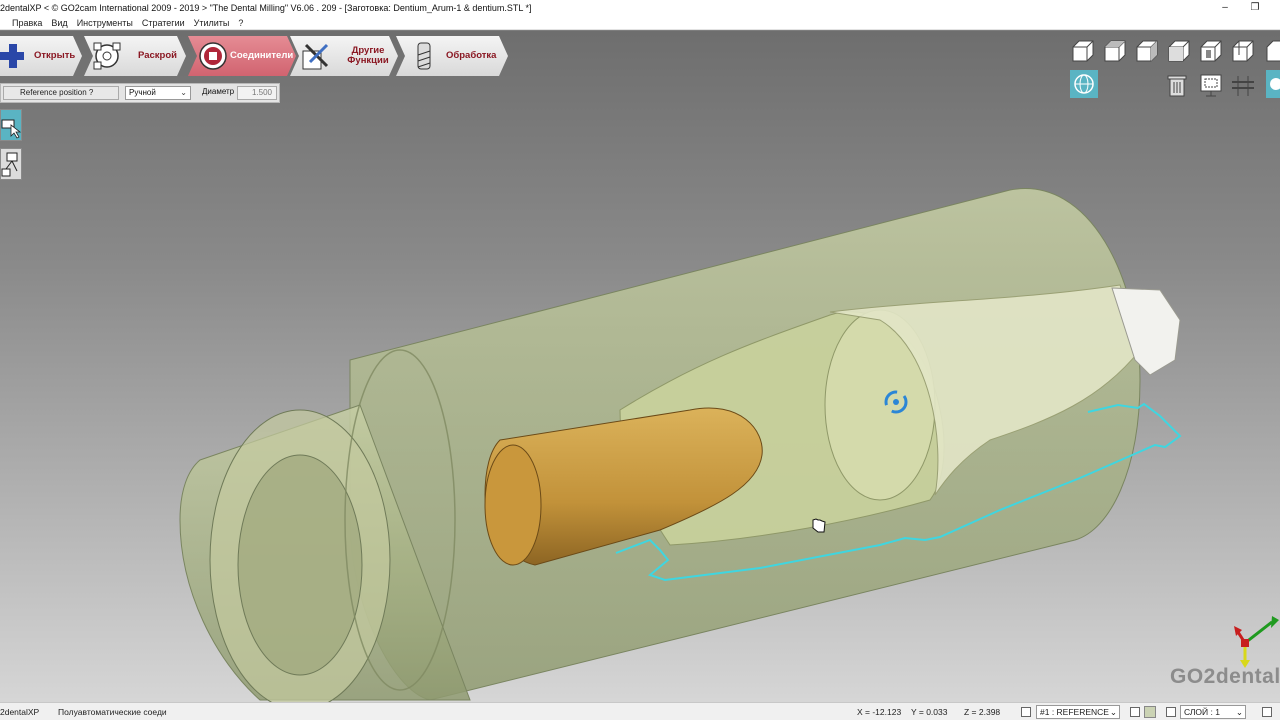  Describe the element at coordinates (344, 56) in the screenshot. I see `tab-other-functions: Другие Функции` at that location.